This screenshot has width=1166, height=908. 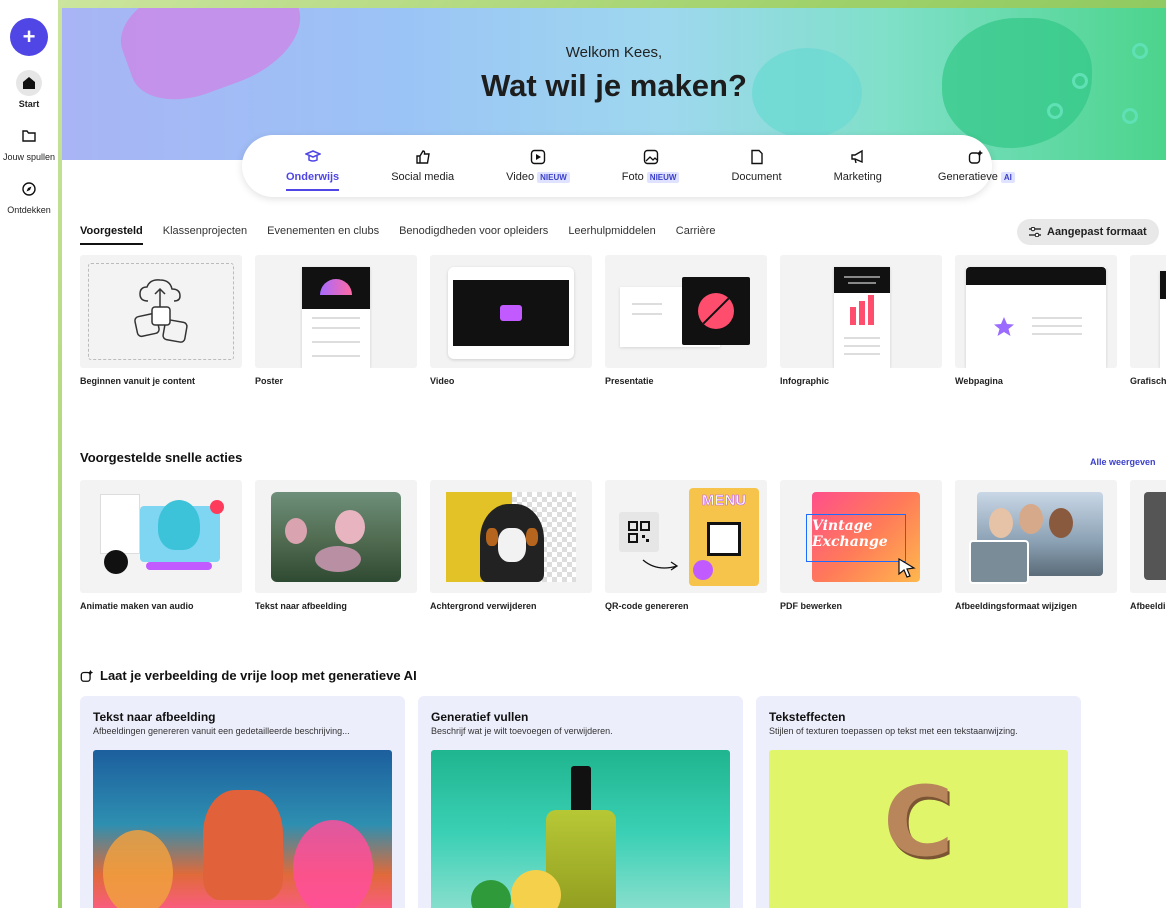 What do you see at coordinates (29, 37) in the screenshot?
I see `create-new-button: +` at bounding box center [29, 37].